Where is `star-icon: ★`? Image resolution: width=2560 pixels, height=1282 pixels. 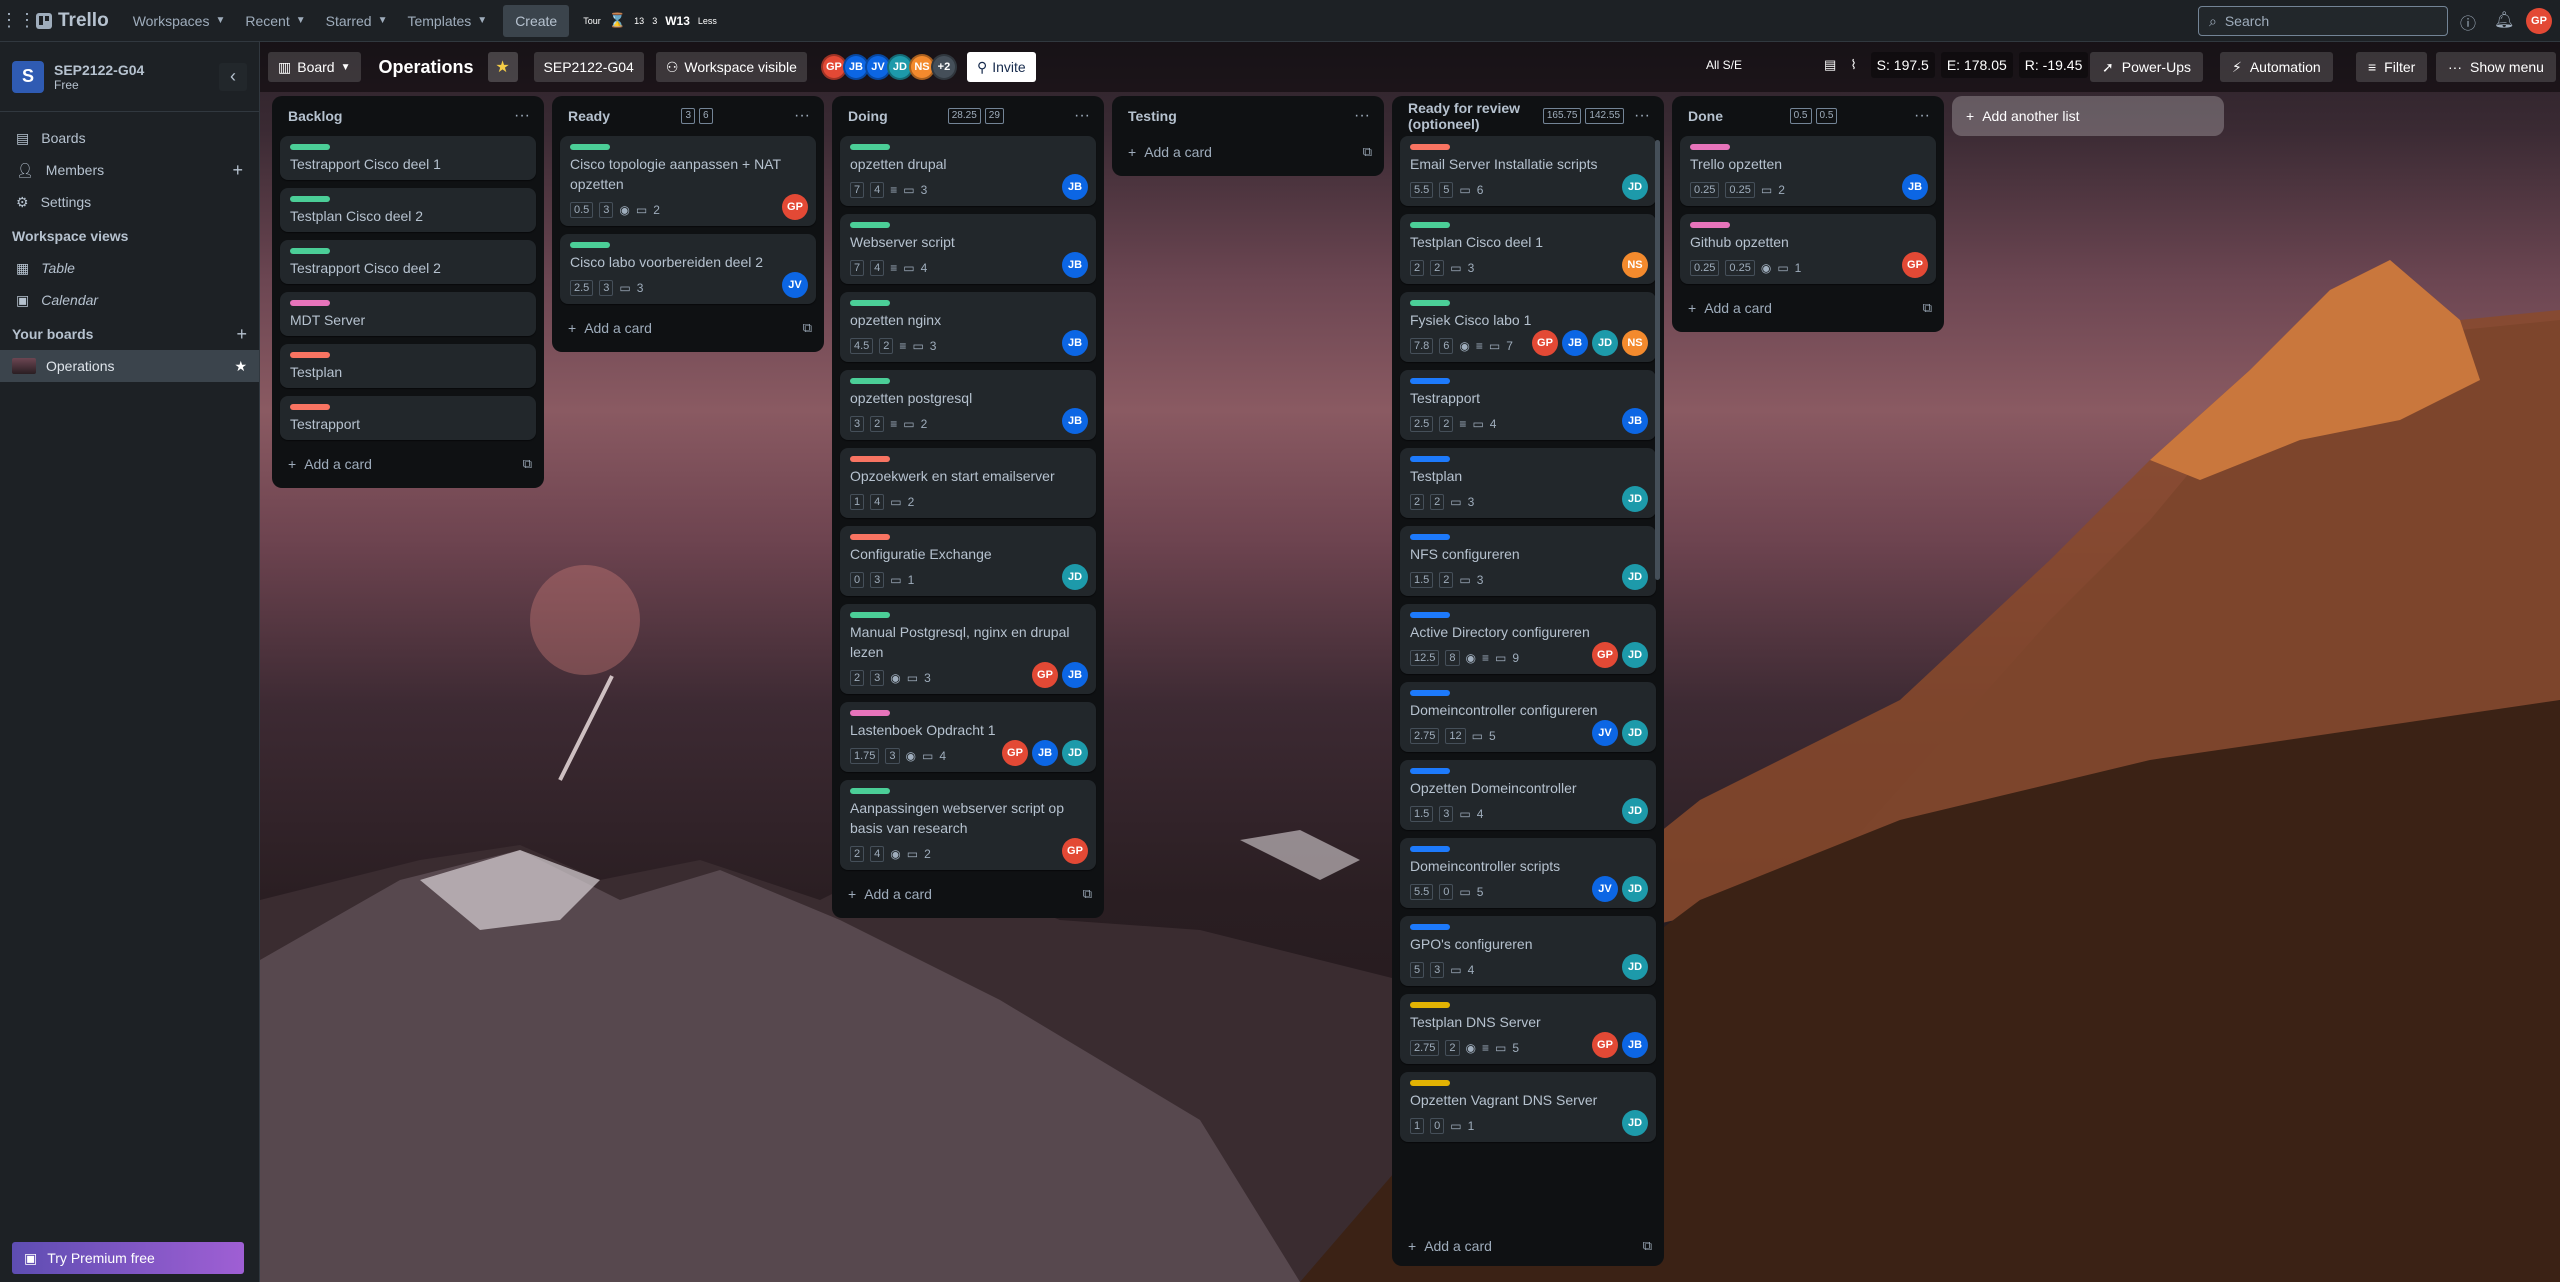
star-icon: ★ is located at coordinates (240, 366).